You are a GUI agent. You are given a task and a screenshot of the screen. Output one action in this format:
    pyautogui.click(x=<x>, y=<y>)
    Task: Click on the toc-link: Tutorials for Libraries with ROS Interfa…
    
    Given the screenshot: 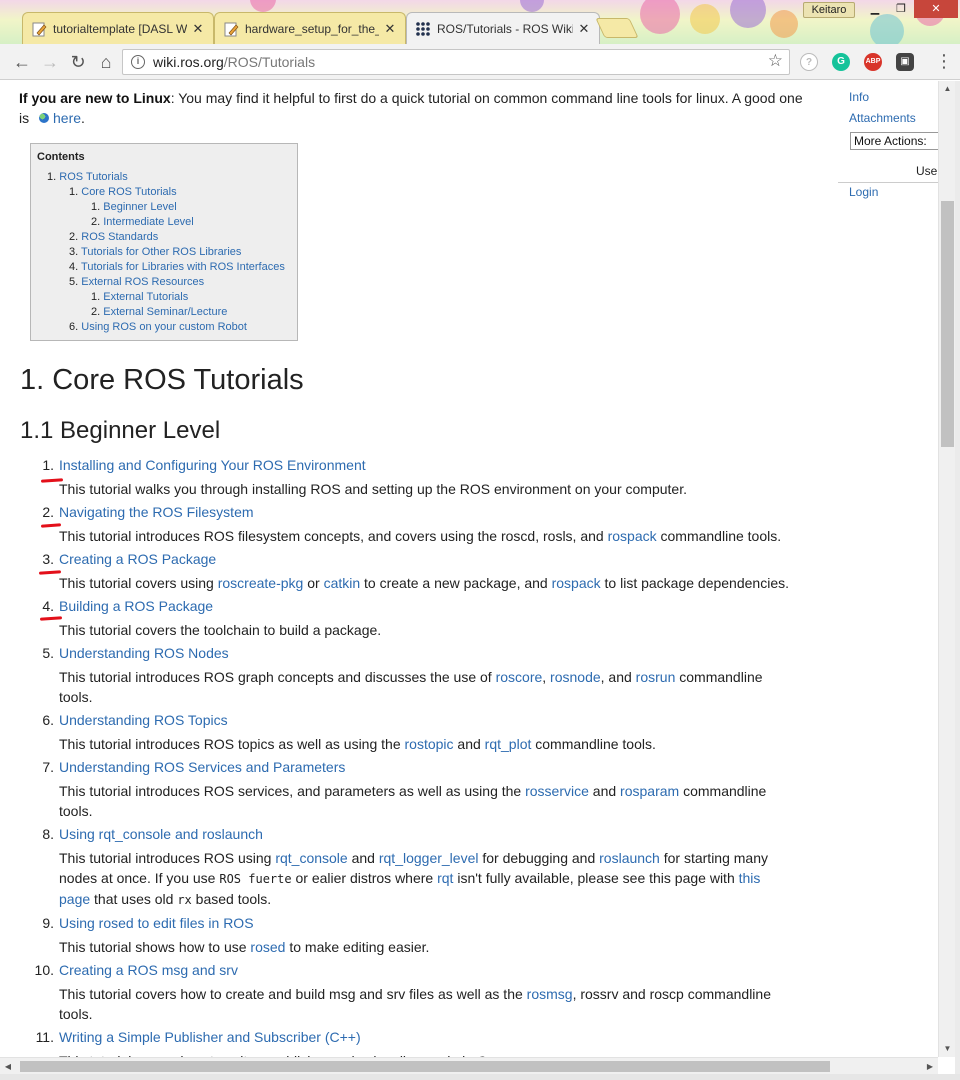 What is the action you would take?
    pyautogui.click(x=183, y=267)
    